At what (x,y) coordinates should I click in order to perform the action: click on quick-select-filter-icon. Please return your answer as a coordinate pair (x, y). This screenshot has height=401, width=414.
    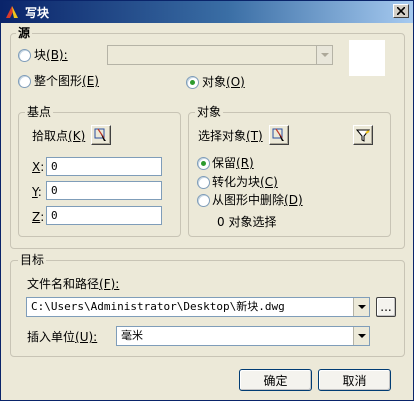
    Looking at the image, I should click on (363, 135).